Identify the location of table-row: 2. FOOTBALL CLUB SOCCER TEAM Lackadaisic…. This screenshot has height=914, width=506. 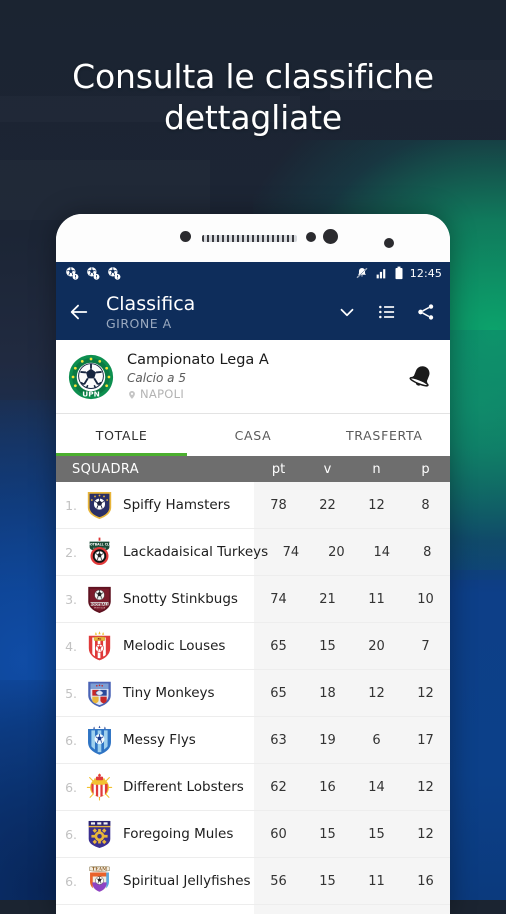
(253, 552).